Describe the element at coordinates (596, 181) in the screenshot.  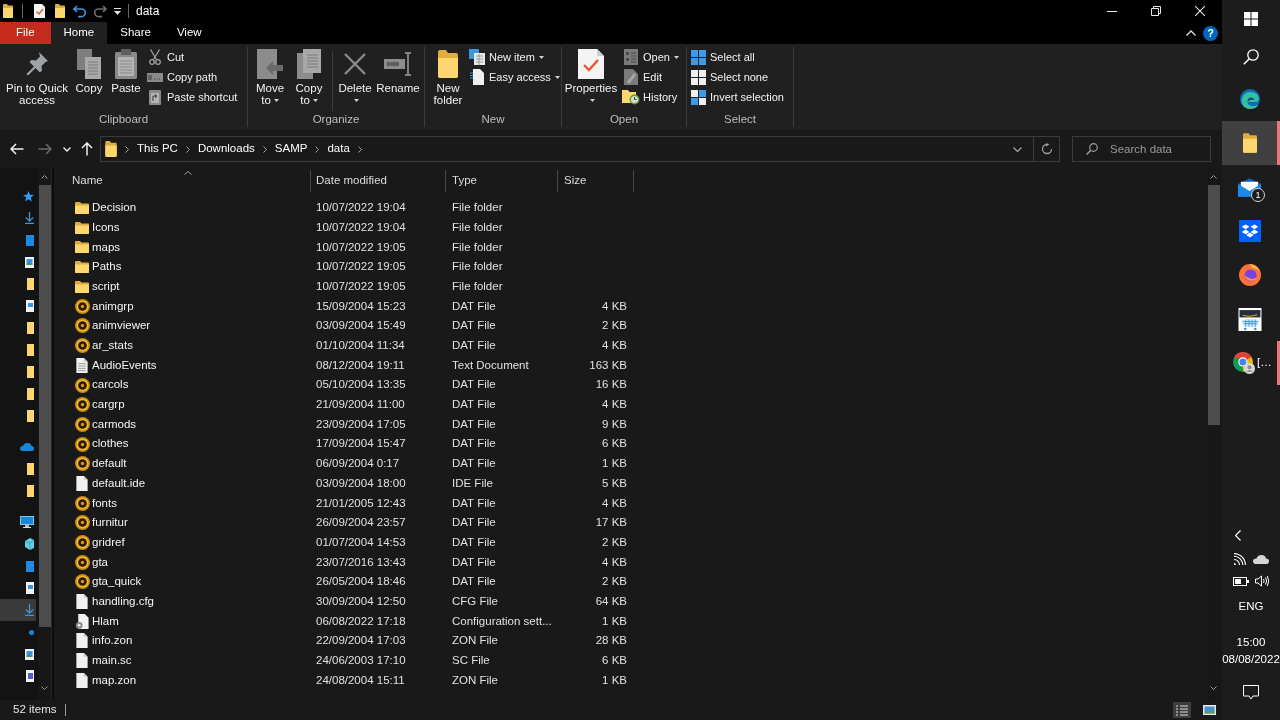
I see `column-header: Size` at that location.